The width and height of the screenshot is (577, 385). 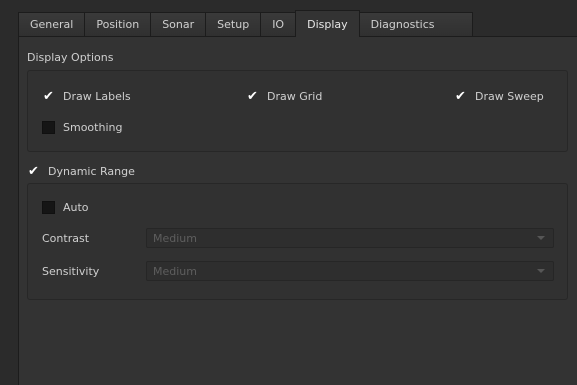 What do you see at coordinates (350, 271) in the screenshot?
I see `sensitivity-select: Medium` at bounding box center [350, 271].